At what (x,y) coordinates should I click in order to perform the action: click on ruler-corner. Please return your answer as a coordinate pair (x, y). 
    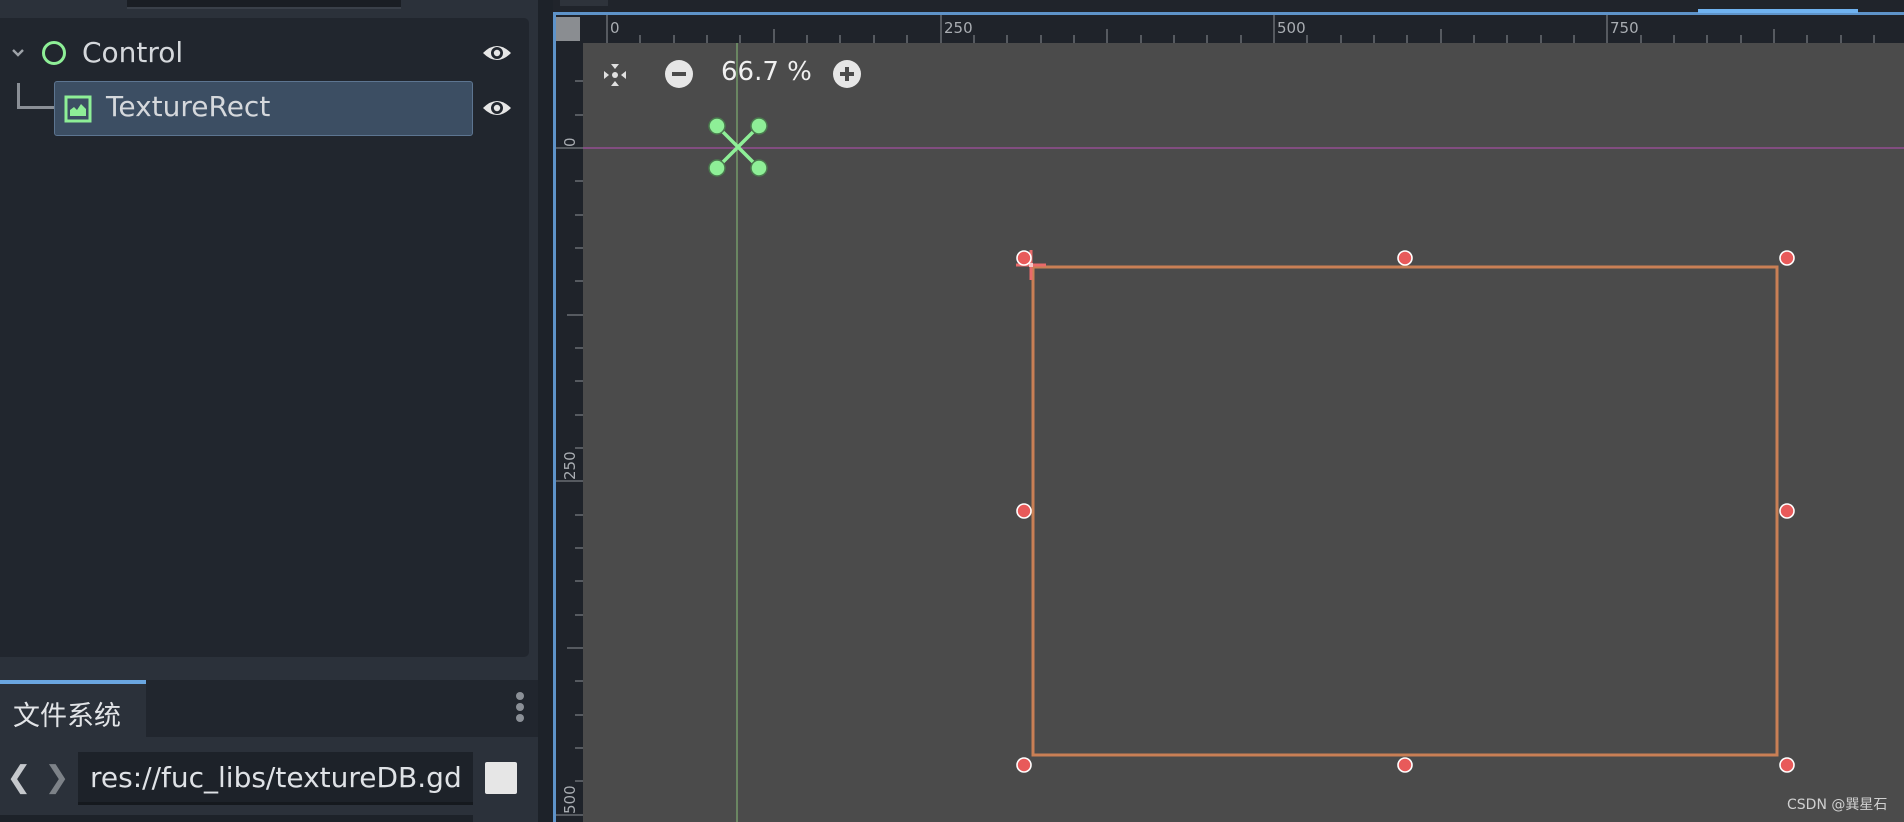
    Looking at the image, I should click on (568, 29).